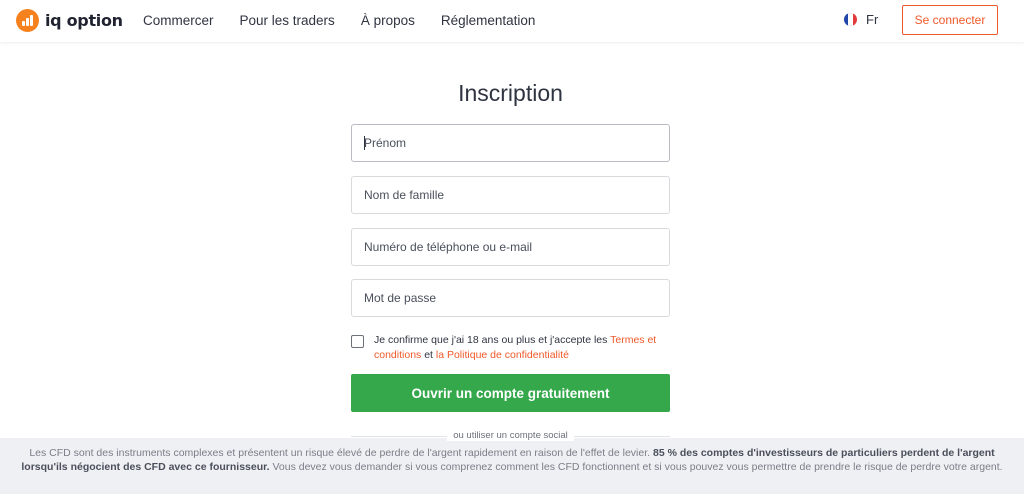  What do you see at coordinates (510, 143) in the screenshot?
I see `first-name-input` at bounding box center [510, 143].